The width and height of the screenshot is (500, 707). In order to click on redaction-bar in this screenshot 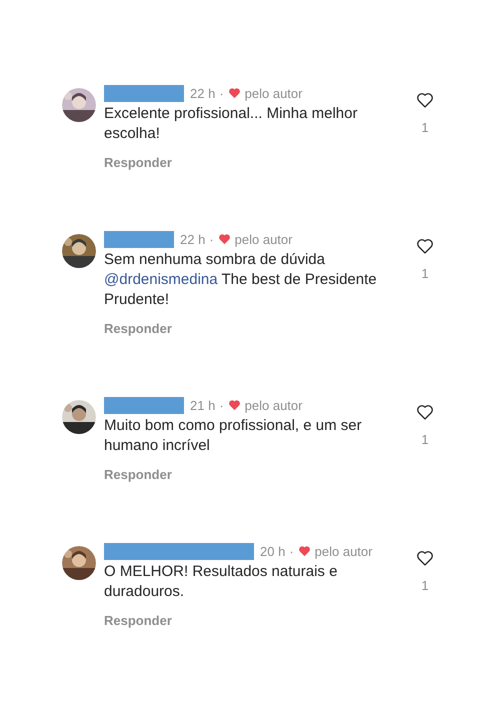, I will do `click(139, 239)`.